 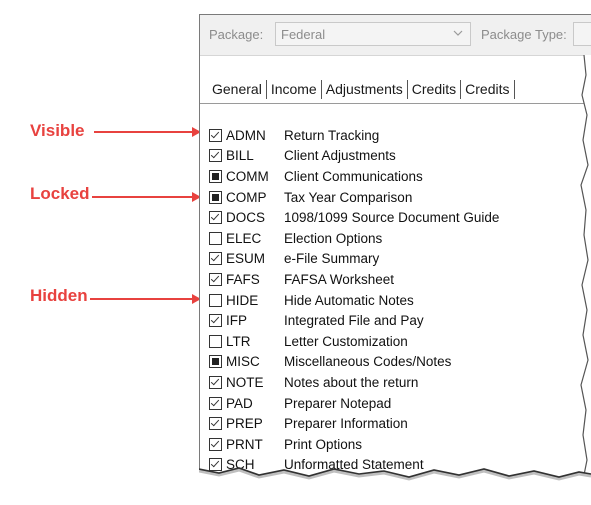 I want to click on sheet-description: Notes about the return, so click(x=351, y=382).